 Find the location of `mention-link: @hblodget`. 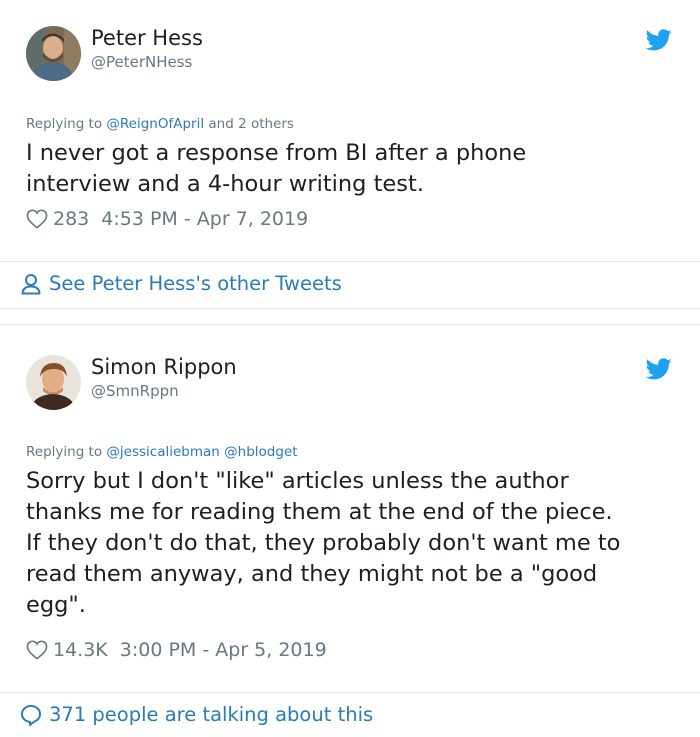

mention-link: @hblodget is located at coordinates (258, 452).